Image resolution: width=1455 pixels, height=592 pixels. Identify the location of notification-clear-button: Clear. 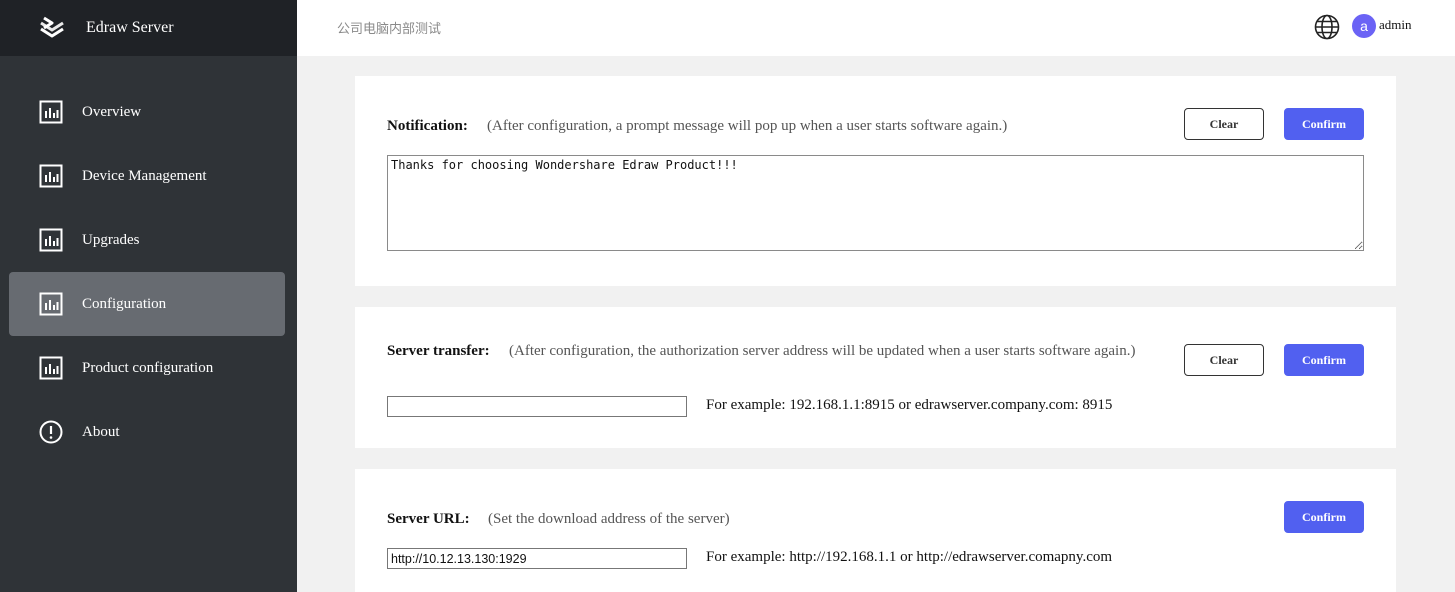
(1224, 124).